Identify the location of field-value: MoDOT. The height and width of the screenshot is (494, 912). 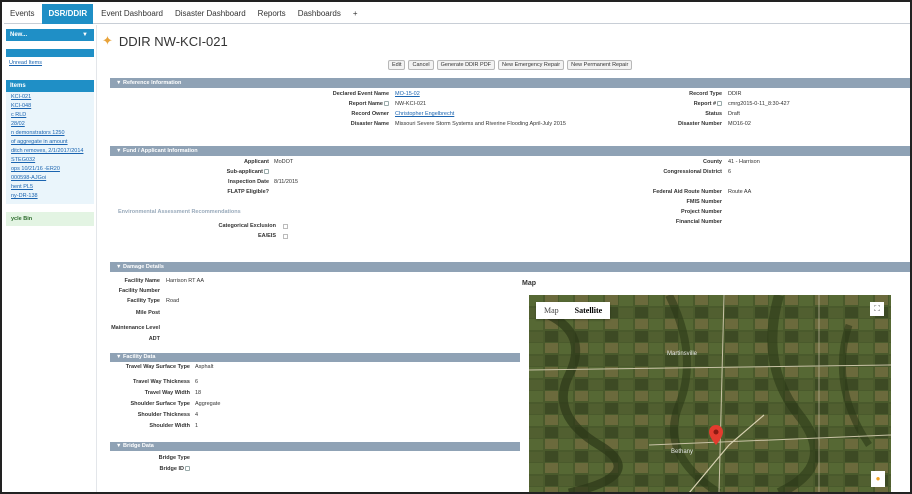
(284, 162).